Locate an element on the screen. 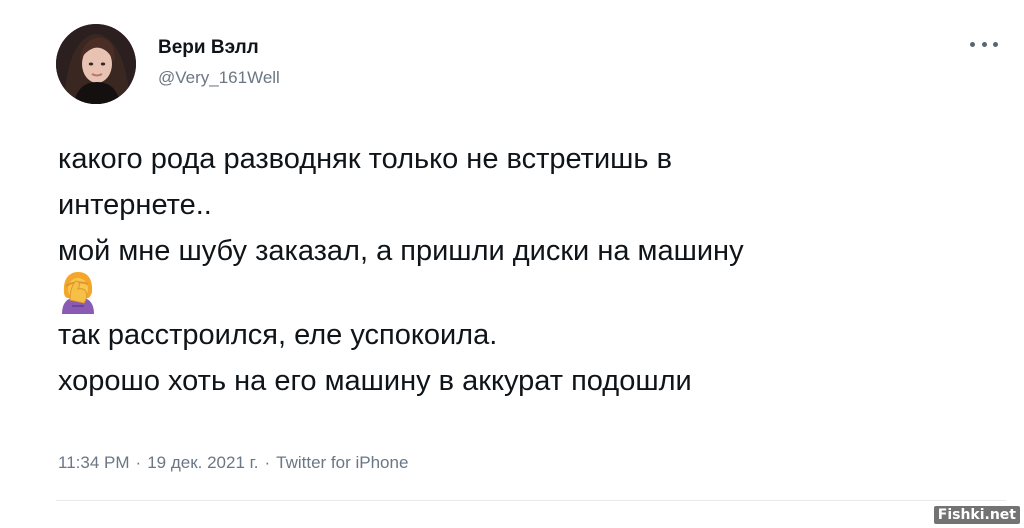  tweet-line: интернете.. is located at coordinates (135, 205).